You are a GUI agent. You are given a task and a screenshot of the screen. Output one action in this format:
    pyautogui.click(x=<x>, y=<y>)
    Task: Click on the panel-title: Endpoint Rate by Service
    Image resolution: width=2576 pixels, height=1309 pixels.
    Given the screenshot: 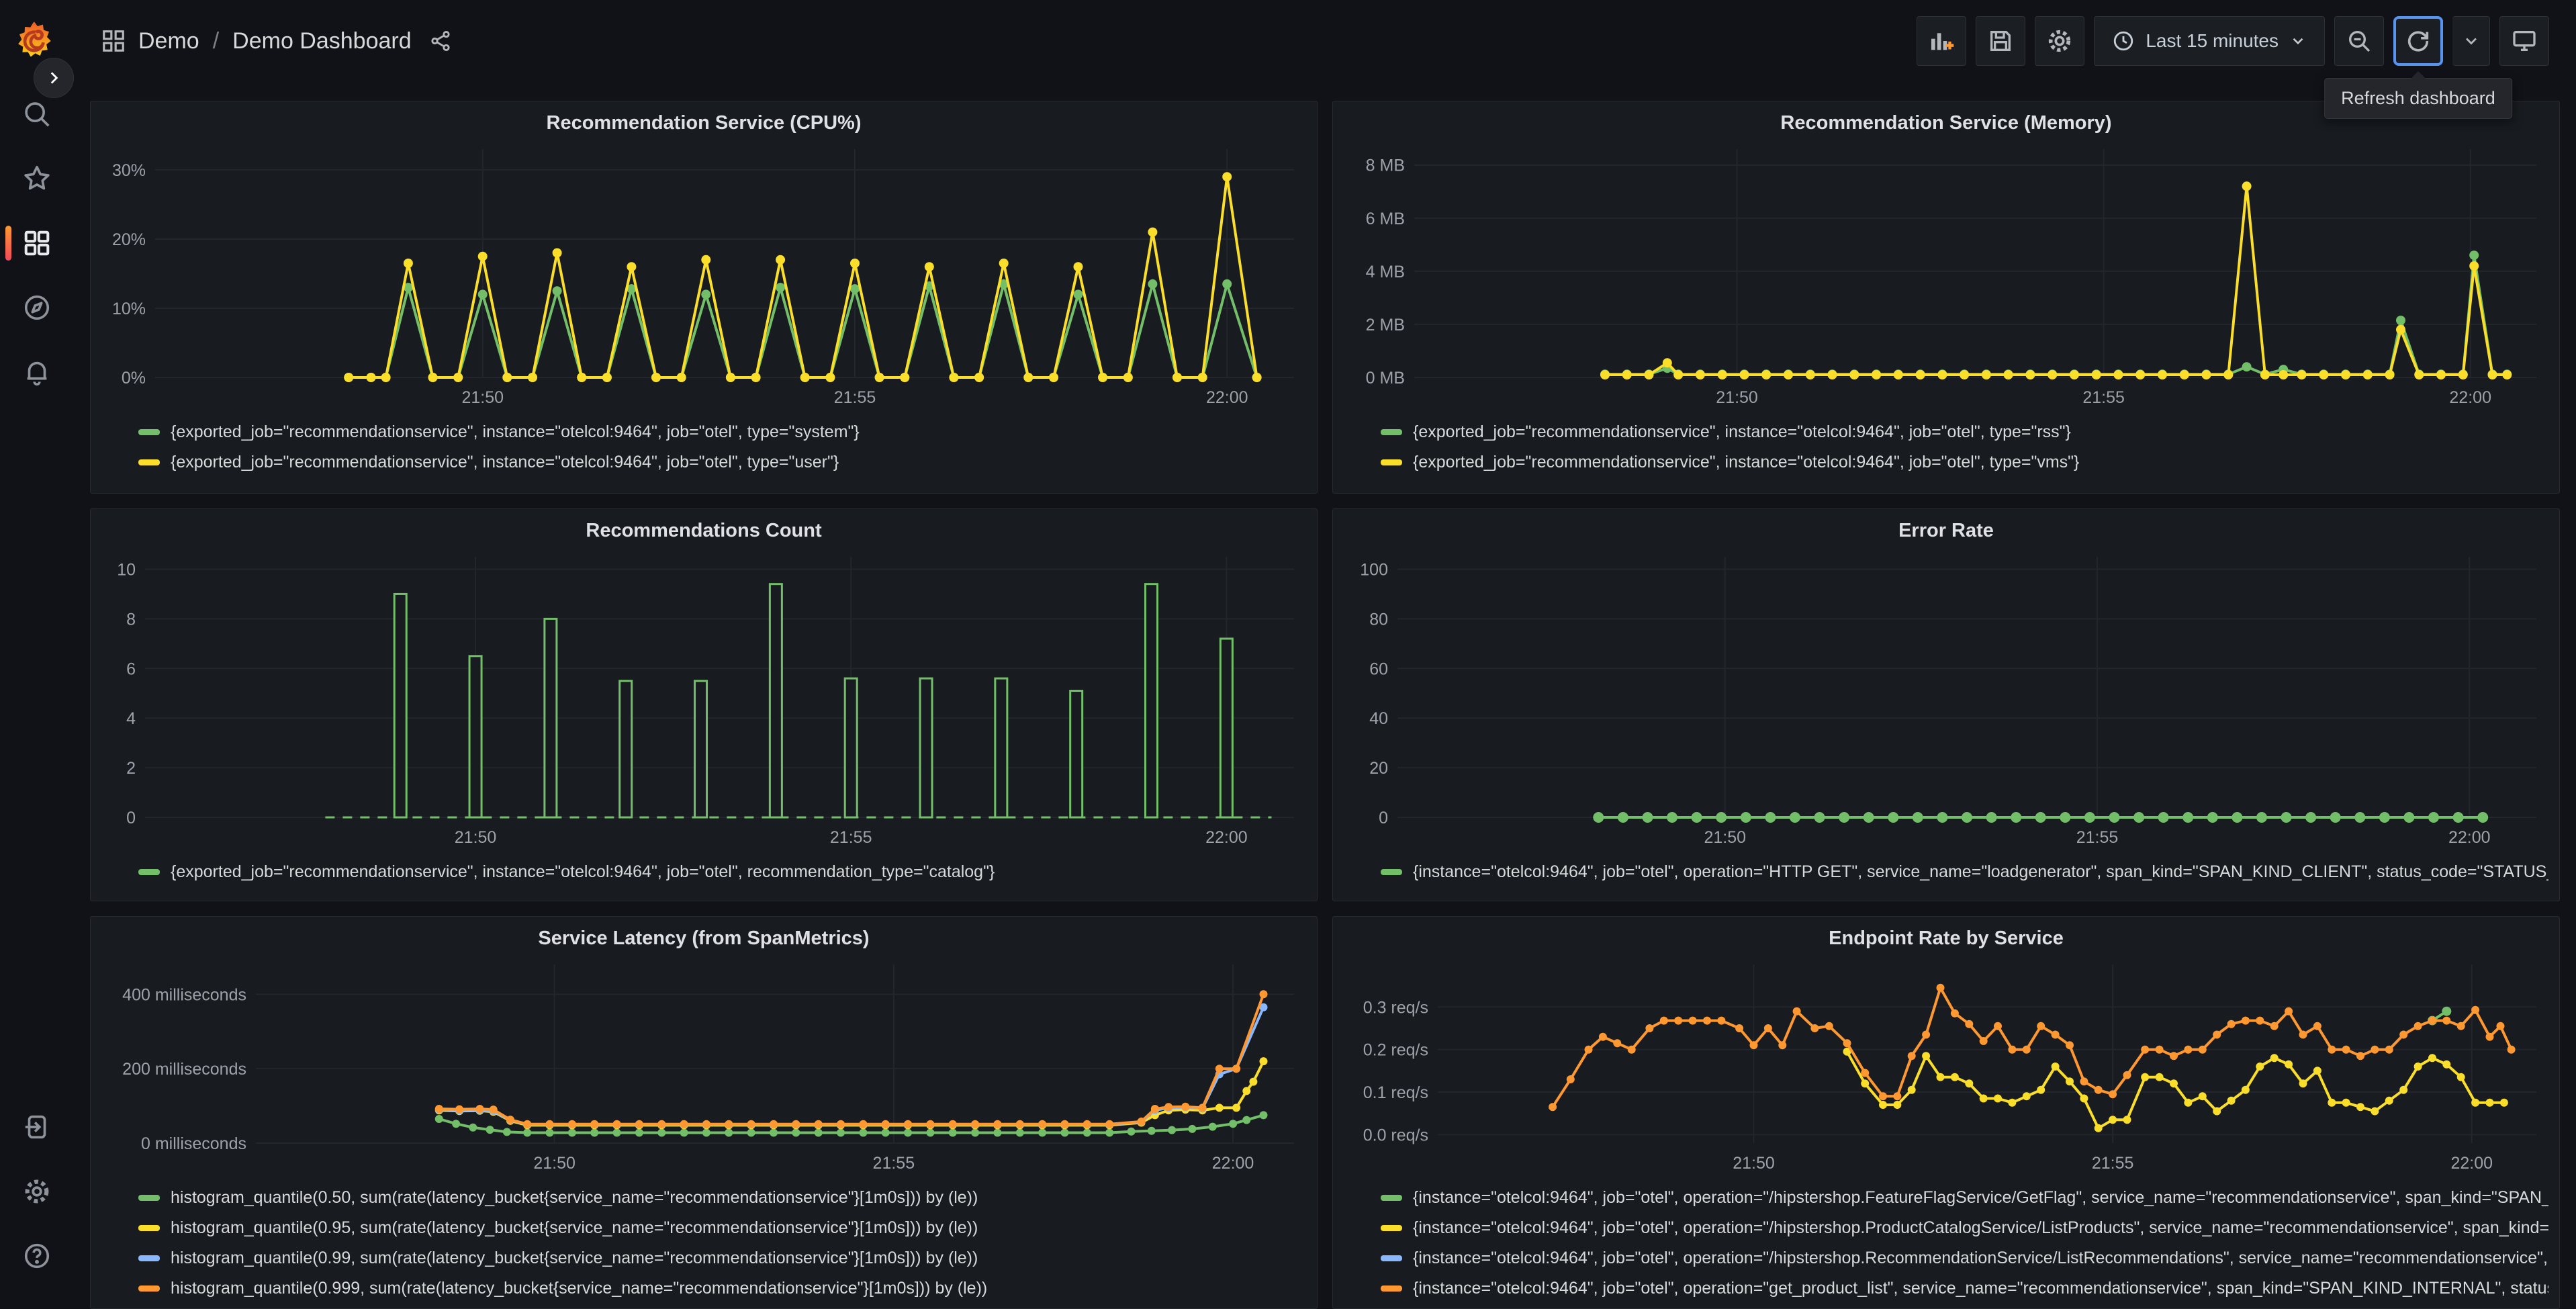 What is the action you would take?
    pyautogui.click(x=1946, y=938)
    